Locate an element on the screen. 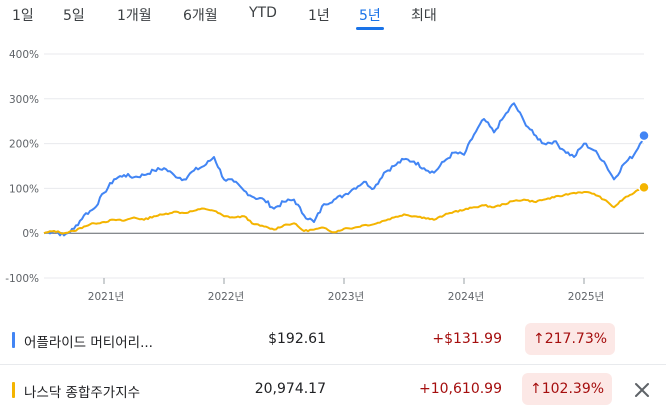 This screenshot has height=416, width=666. series-price: 20,974.17 is located at coordinates (290, 389).